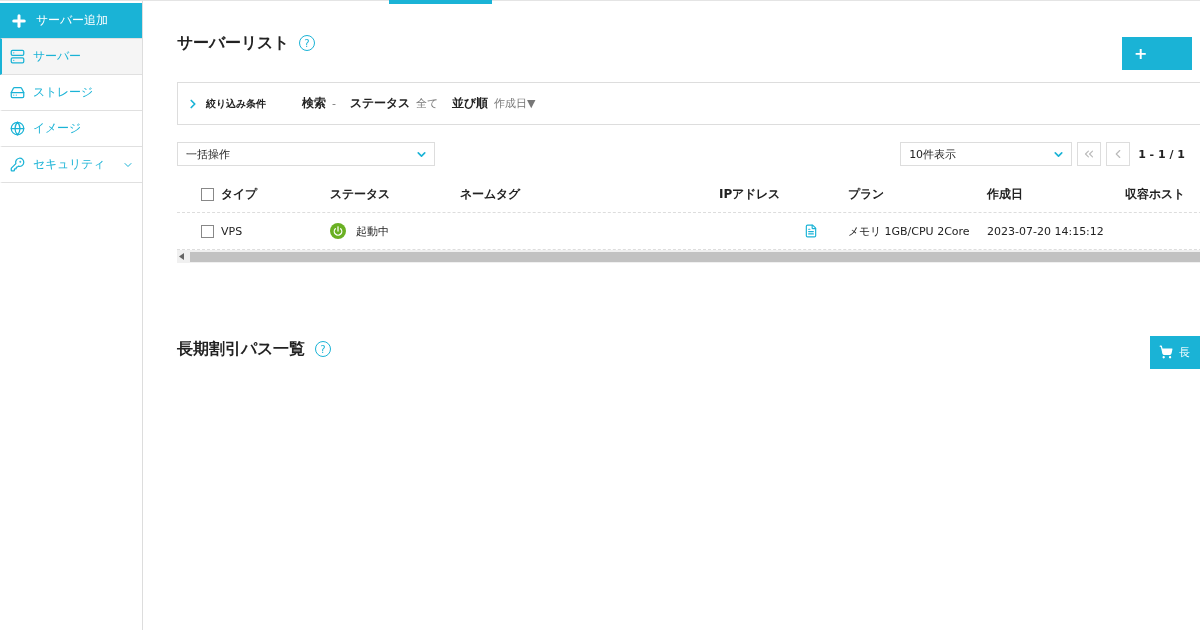 This screenshot has height=630, width=1200. Describe the element at coordinates (372, 231) in the screenshot. I see `status-text: 起動中` at that location.